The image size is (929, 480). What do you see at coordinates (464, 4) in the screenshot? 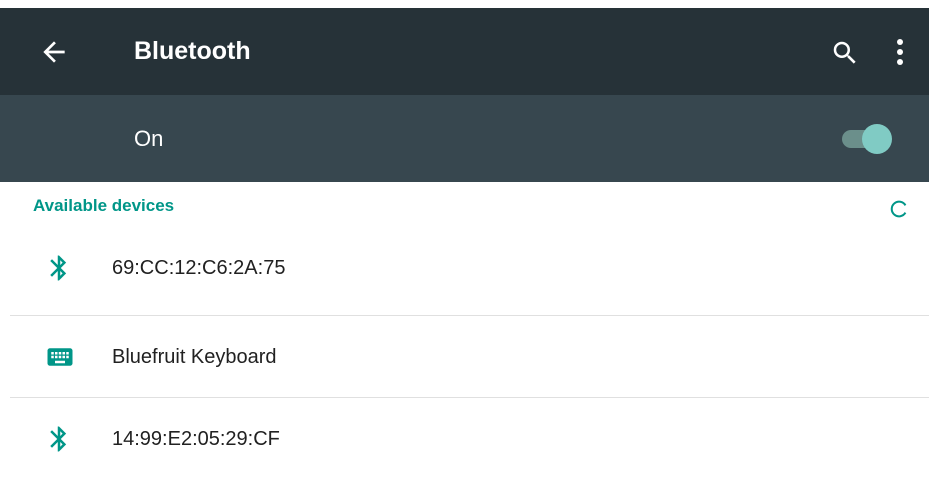
I see `top-spacer` at bounding box center [464, 4].